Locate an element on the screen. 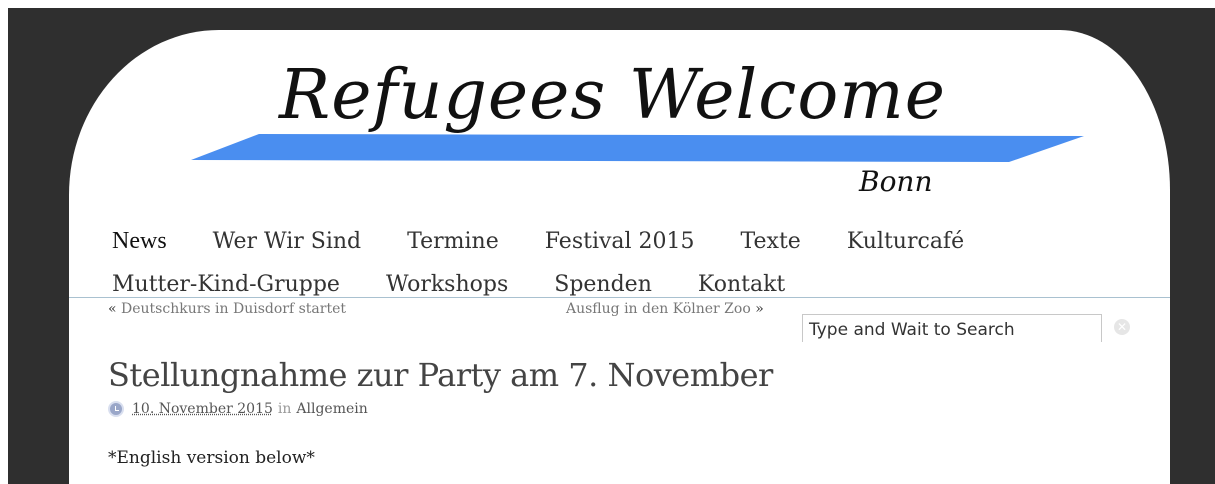 Image resolution: width=1215 pixels, height=484 pixels. nav-item-texte: Texte is located at coordinates (771, 241).